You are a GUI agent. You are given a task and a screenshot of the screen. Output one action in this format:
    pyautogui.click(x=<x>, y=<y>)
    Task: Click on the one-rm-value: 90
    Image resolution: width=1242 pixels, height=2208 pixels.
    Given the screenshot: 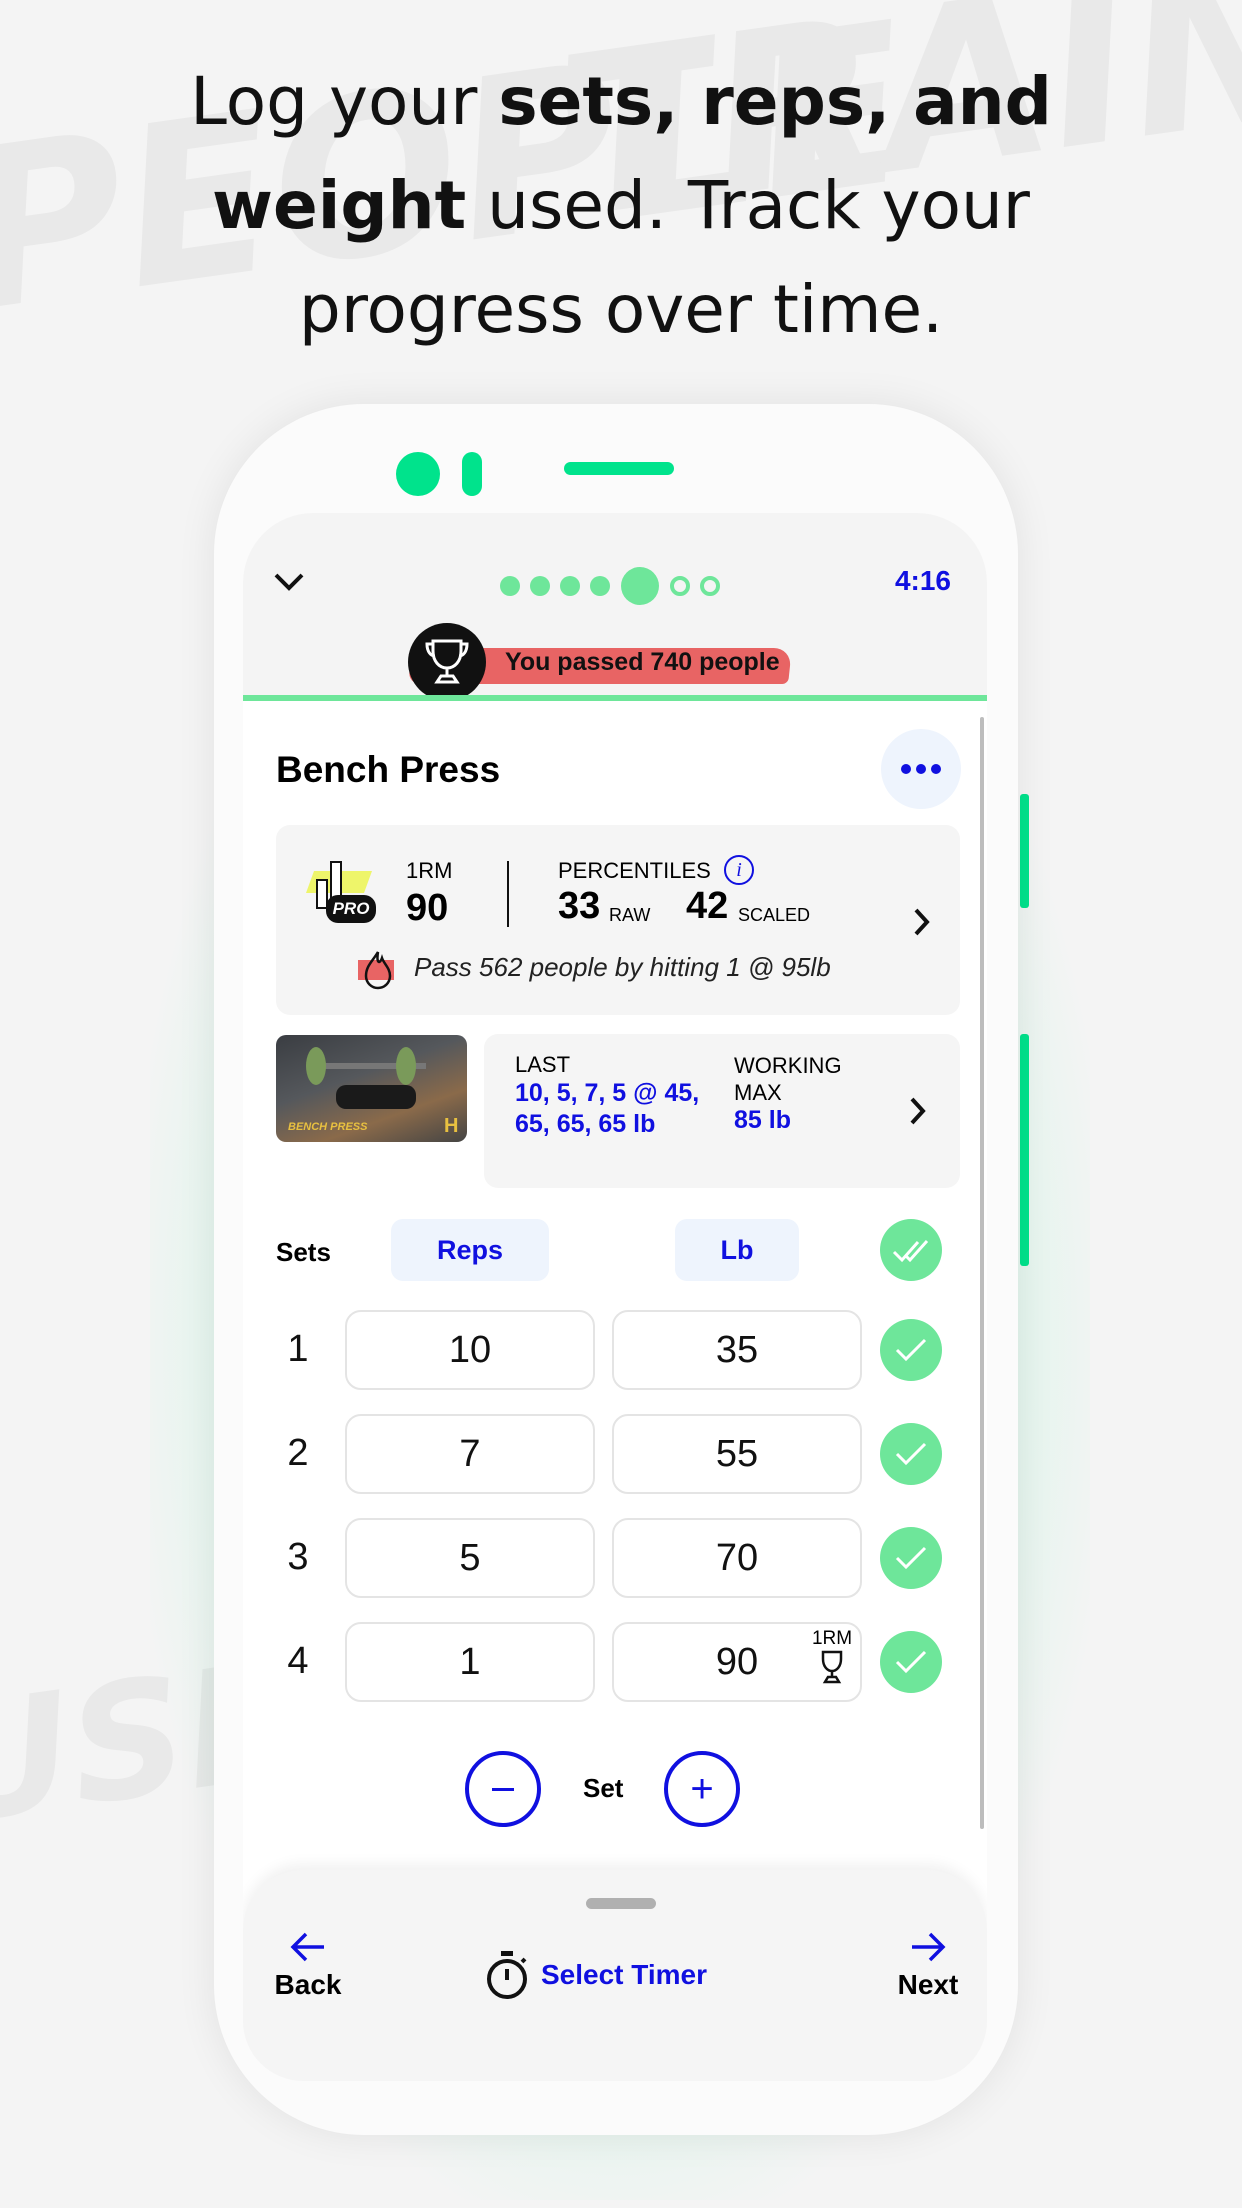 What is the action you would take?
    pyautogui.click(x=427, y=908)
    